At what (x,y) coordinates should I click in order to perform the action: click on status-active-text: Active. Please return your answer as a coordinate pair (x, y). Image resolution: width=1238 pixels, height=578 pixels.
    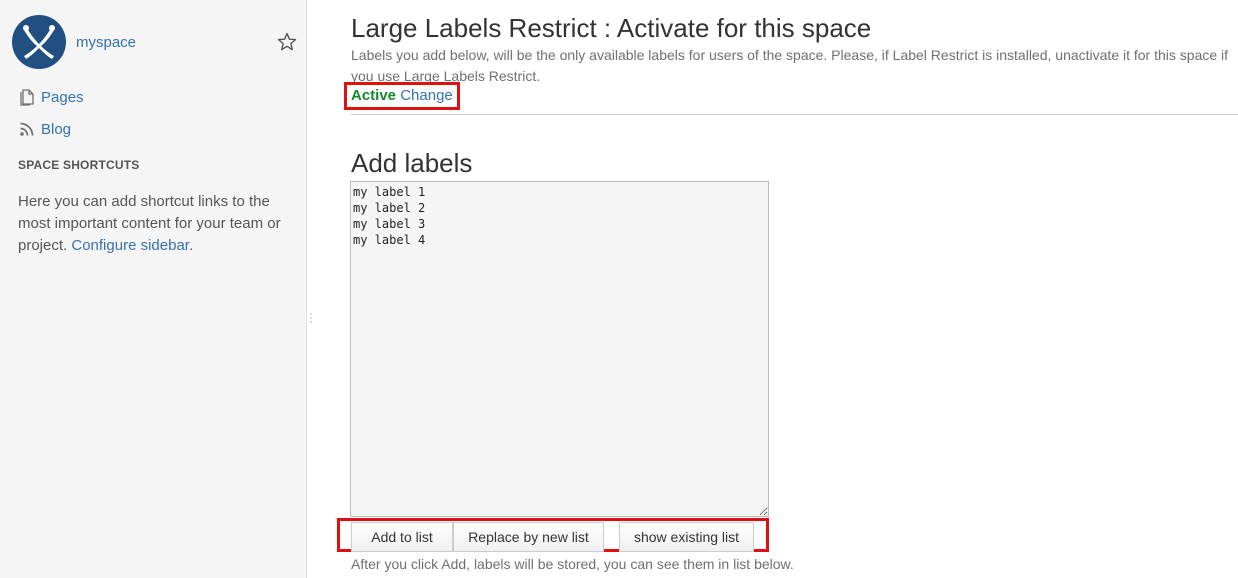
    Looking at the image, I should click on (374, 95).